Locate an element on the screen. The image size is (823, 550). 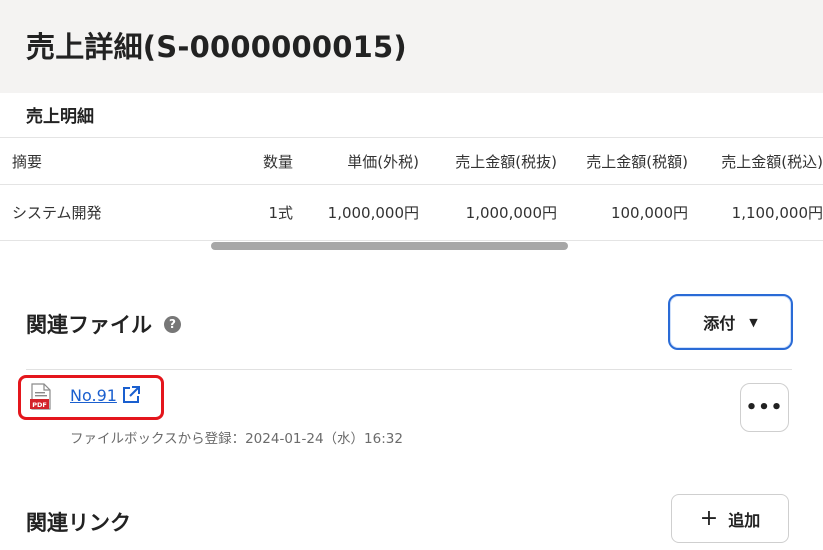
related-files-header: 関連ファイル ? is located at coordinates (103, 324).